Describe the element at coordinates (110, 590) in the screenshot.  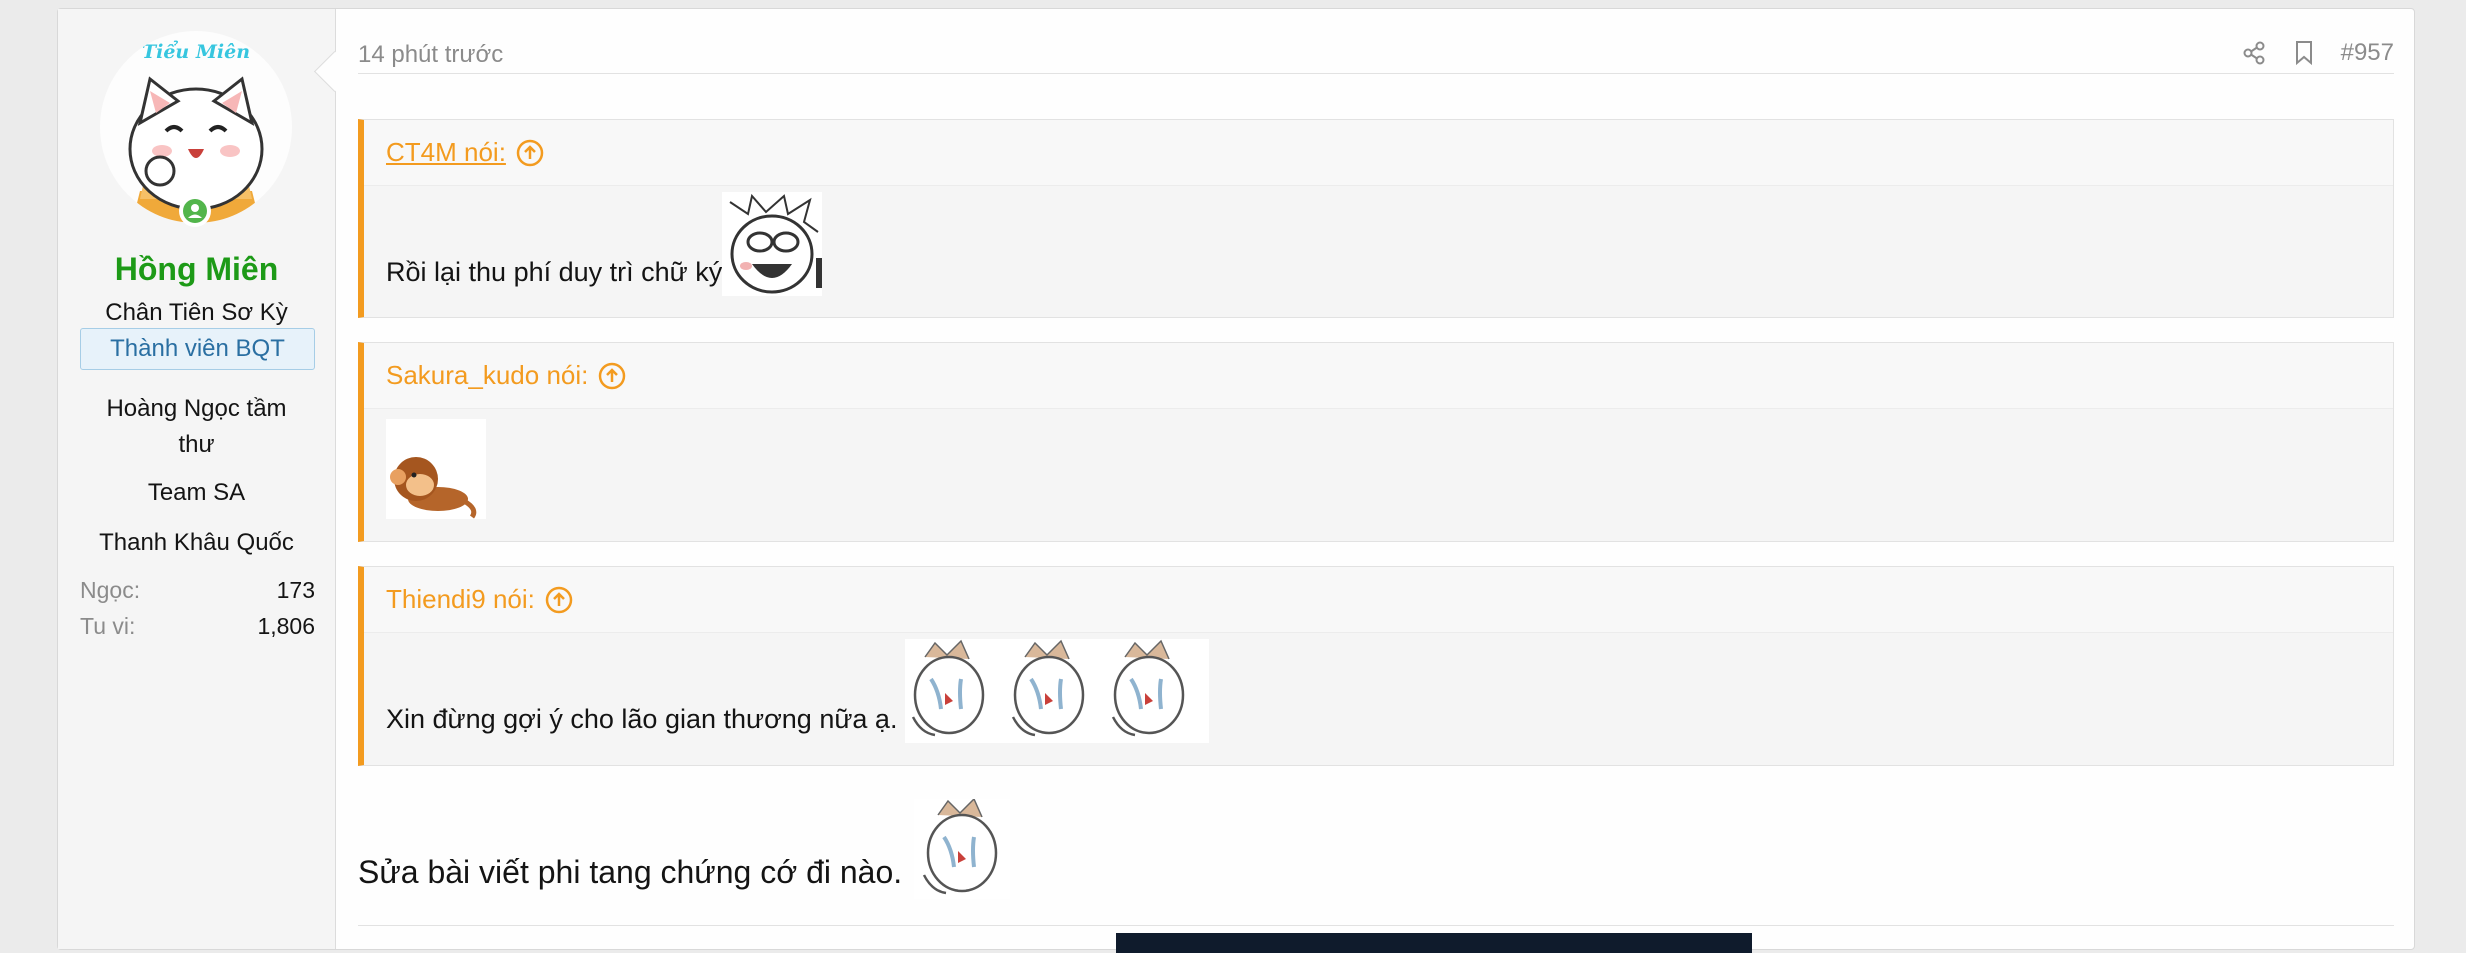
I see `stat-label: Ngọc:` at that location.